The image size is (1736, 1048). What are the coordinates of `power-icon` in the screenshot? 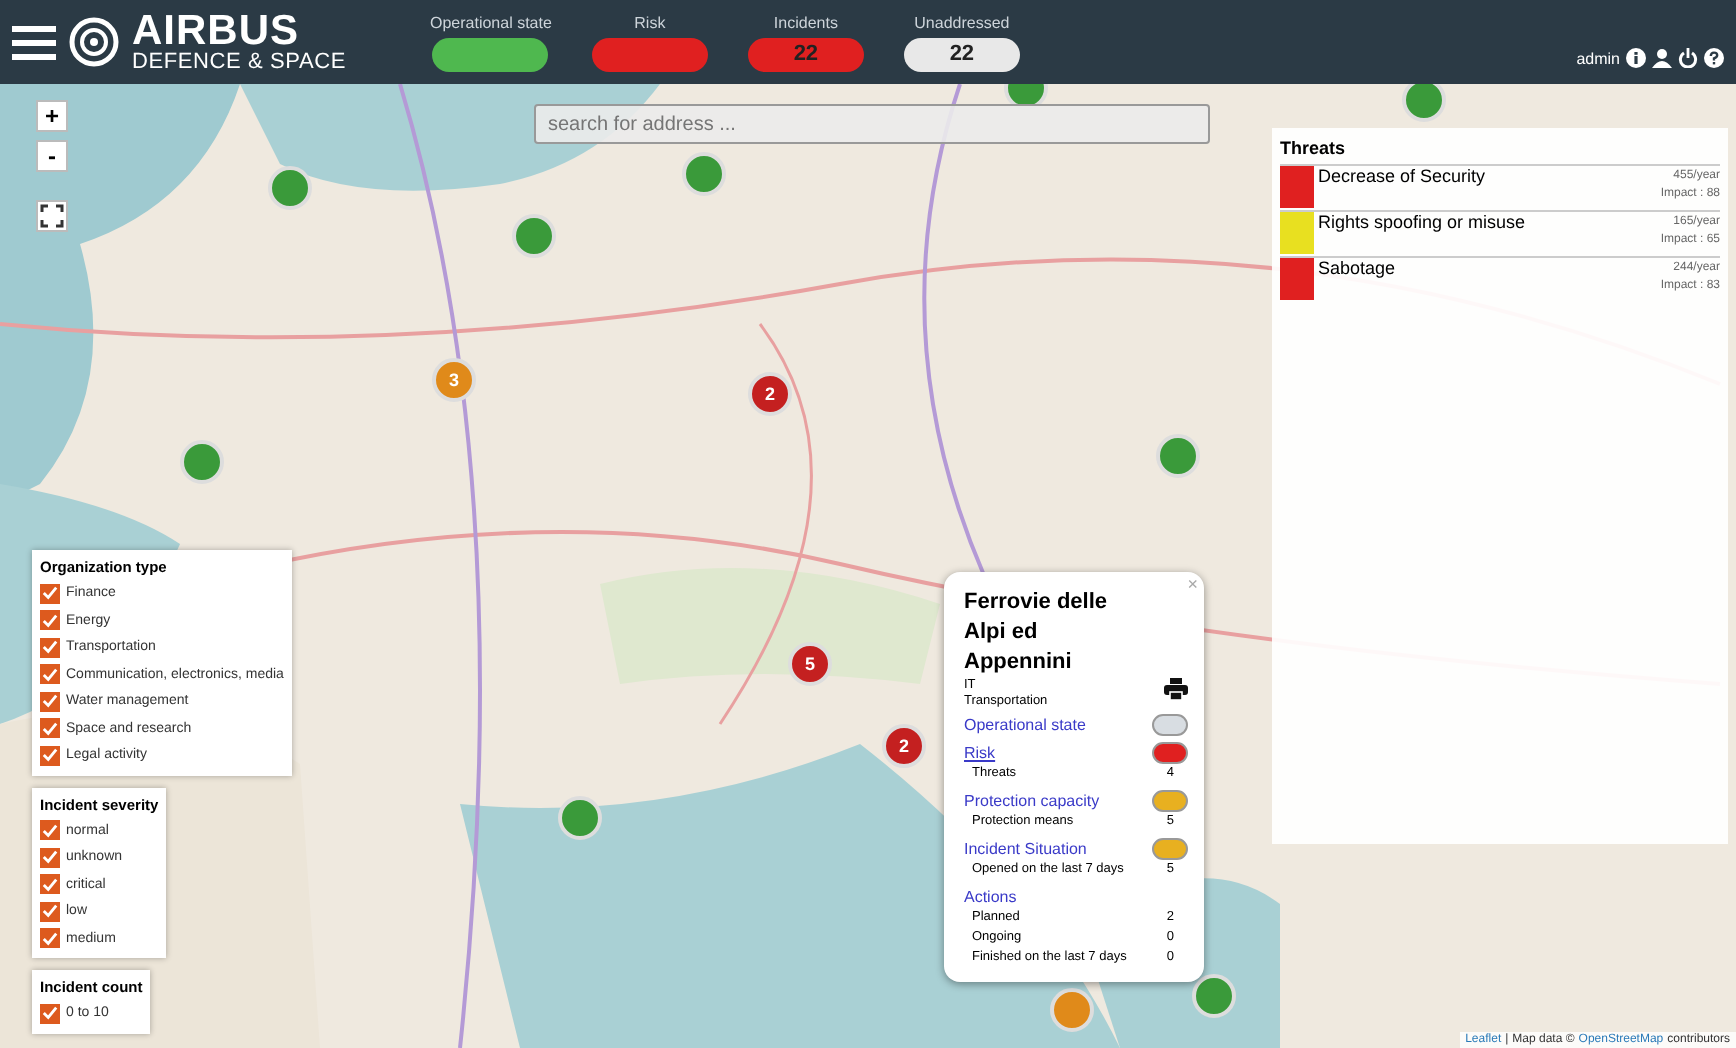 It's located at (1688, 58).